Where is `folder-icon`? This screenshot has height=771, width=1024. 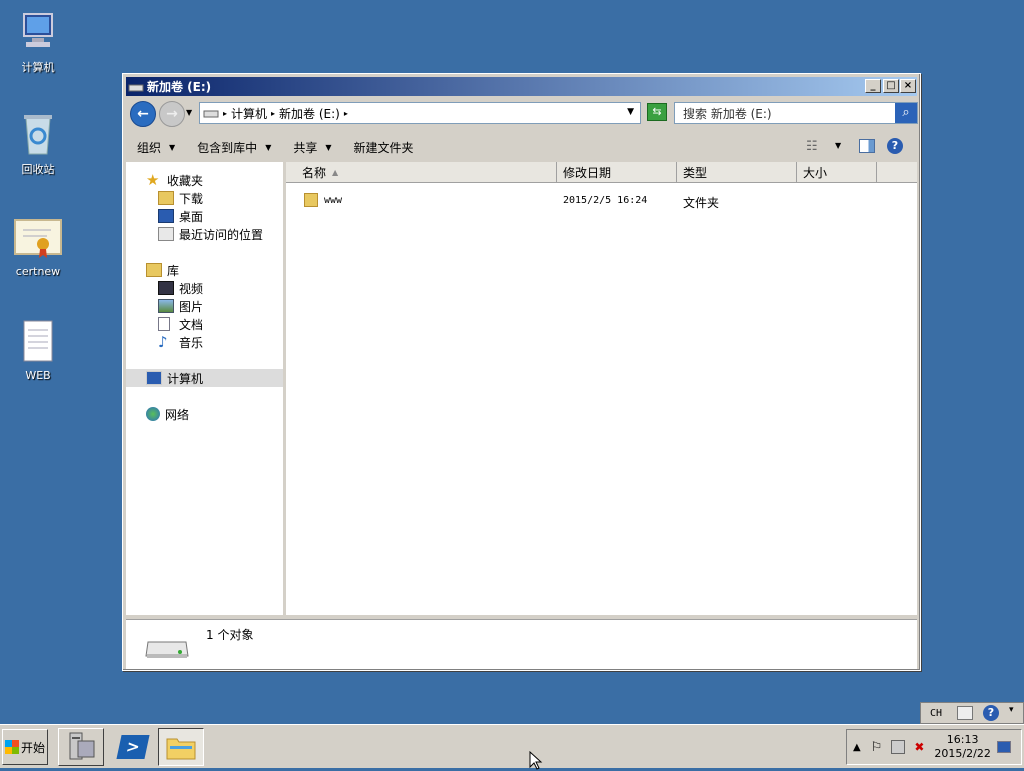 folder-icon is located at coordinates (311, 200).